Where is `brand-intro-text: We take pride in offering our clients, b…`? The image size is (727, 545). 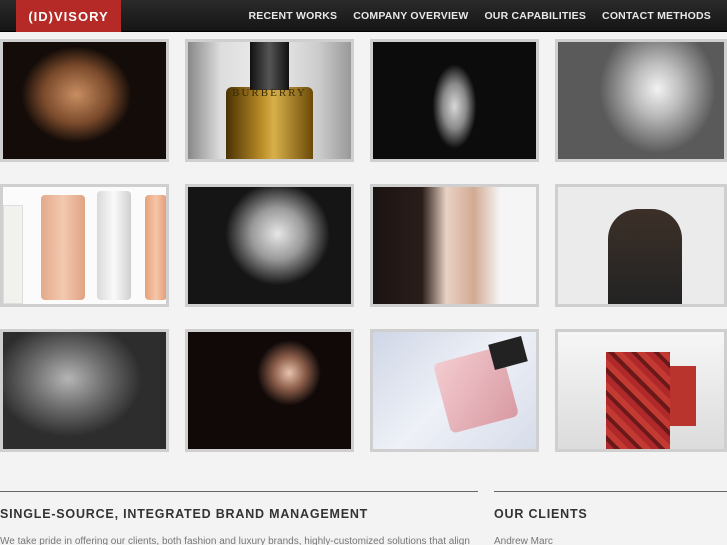 brand-intro-text: We take pride in offering our clients, b… is located at coordinates (235, 540).